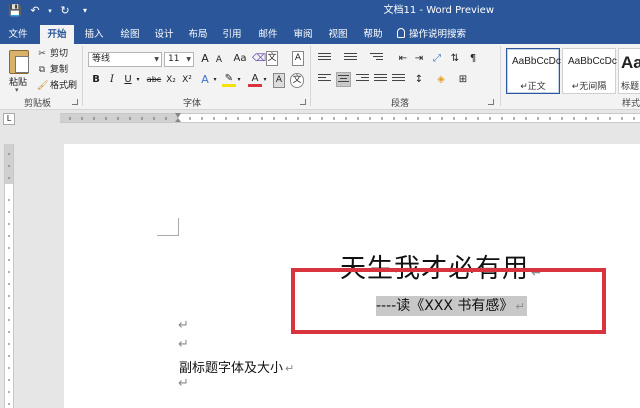  What do you see at coordinates (419, 80) in the screenshot?
I see `line-spacing-icon: ↕` at bounding box center [419, 80].